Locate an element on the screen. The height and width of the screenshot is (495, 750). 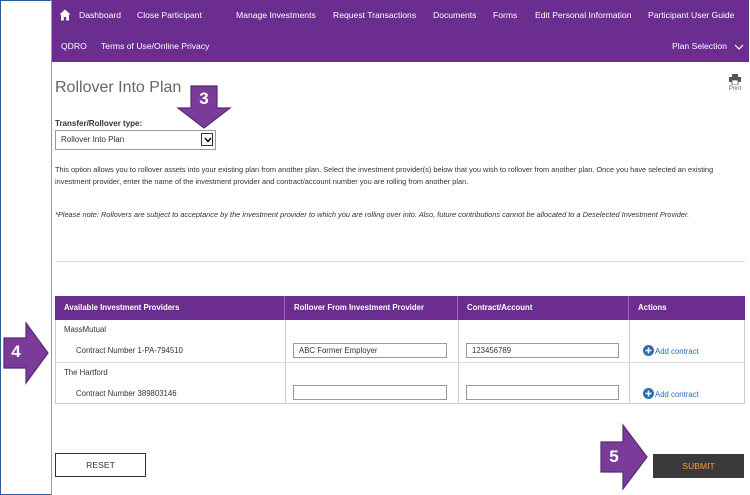
nav-dashboard: Dashboard is located at coordinates (100, 15).